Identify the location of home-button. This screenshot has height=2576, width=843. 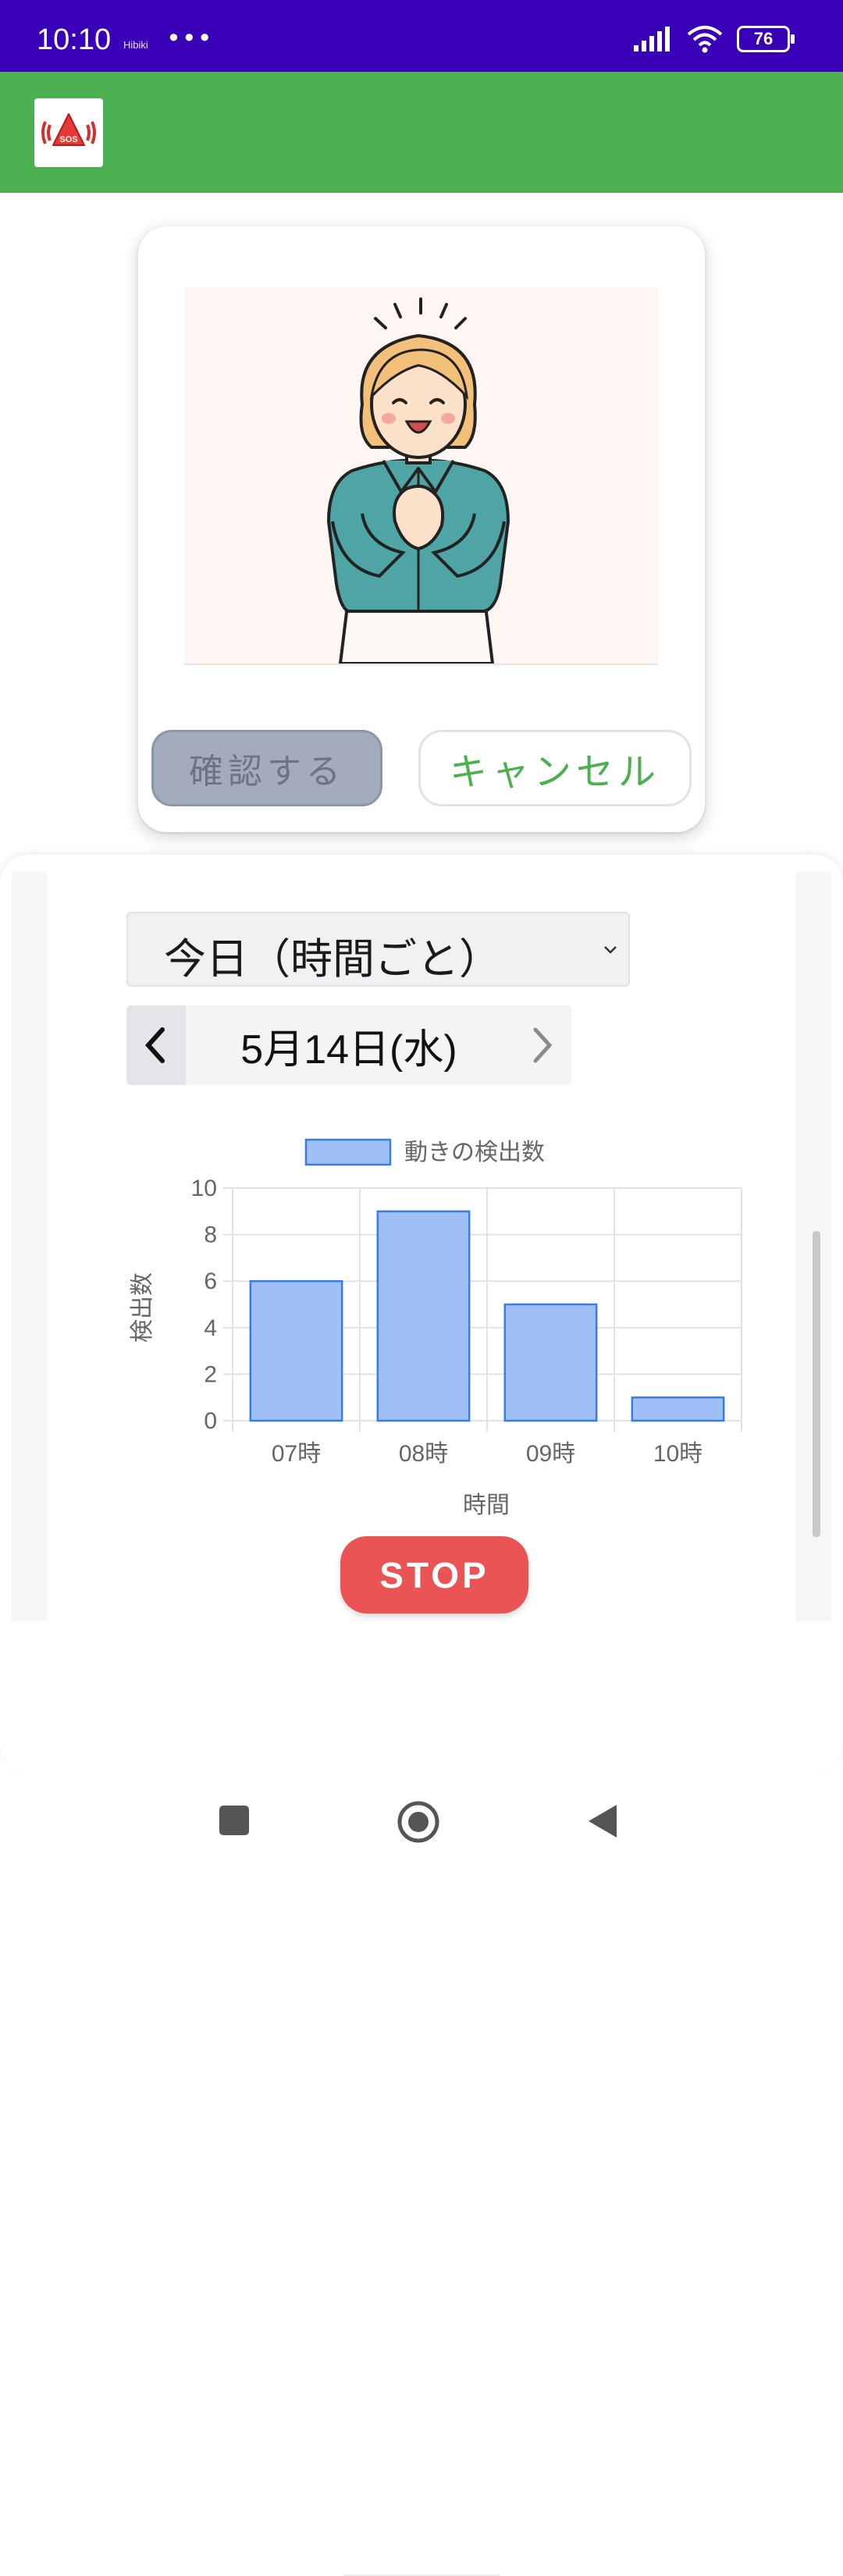
(418, 1822).